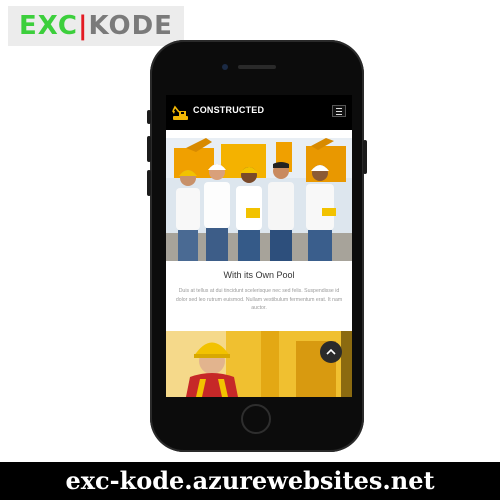  I want to click on excavator-icon, so click(180, 112).